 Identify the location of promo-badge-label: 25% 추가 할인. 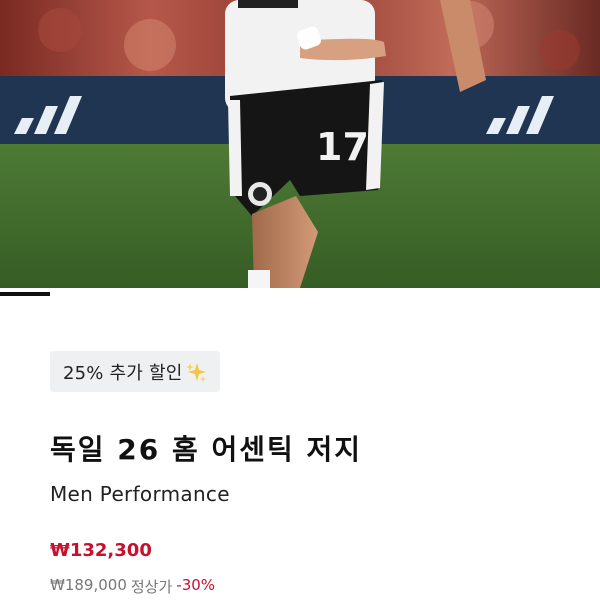
(123, 373).